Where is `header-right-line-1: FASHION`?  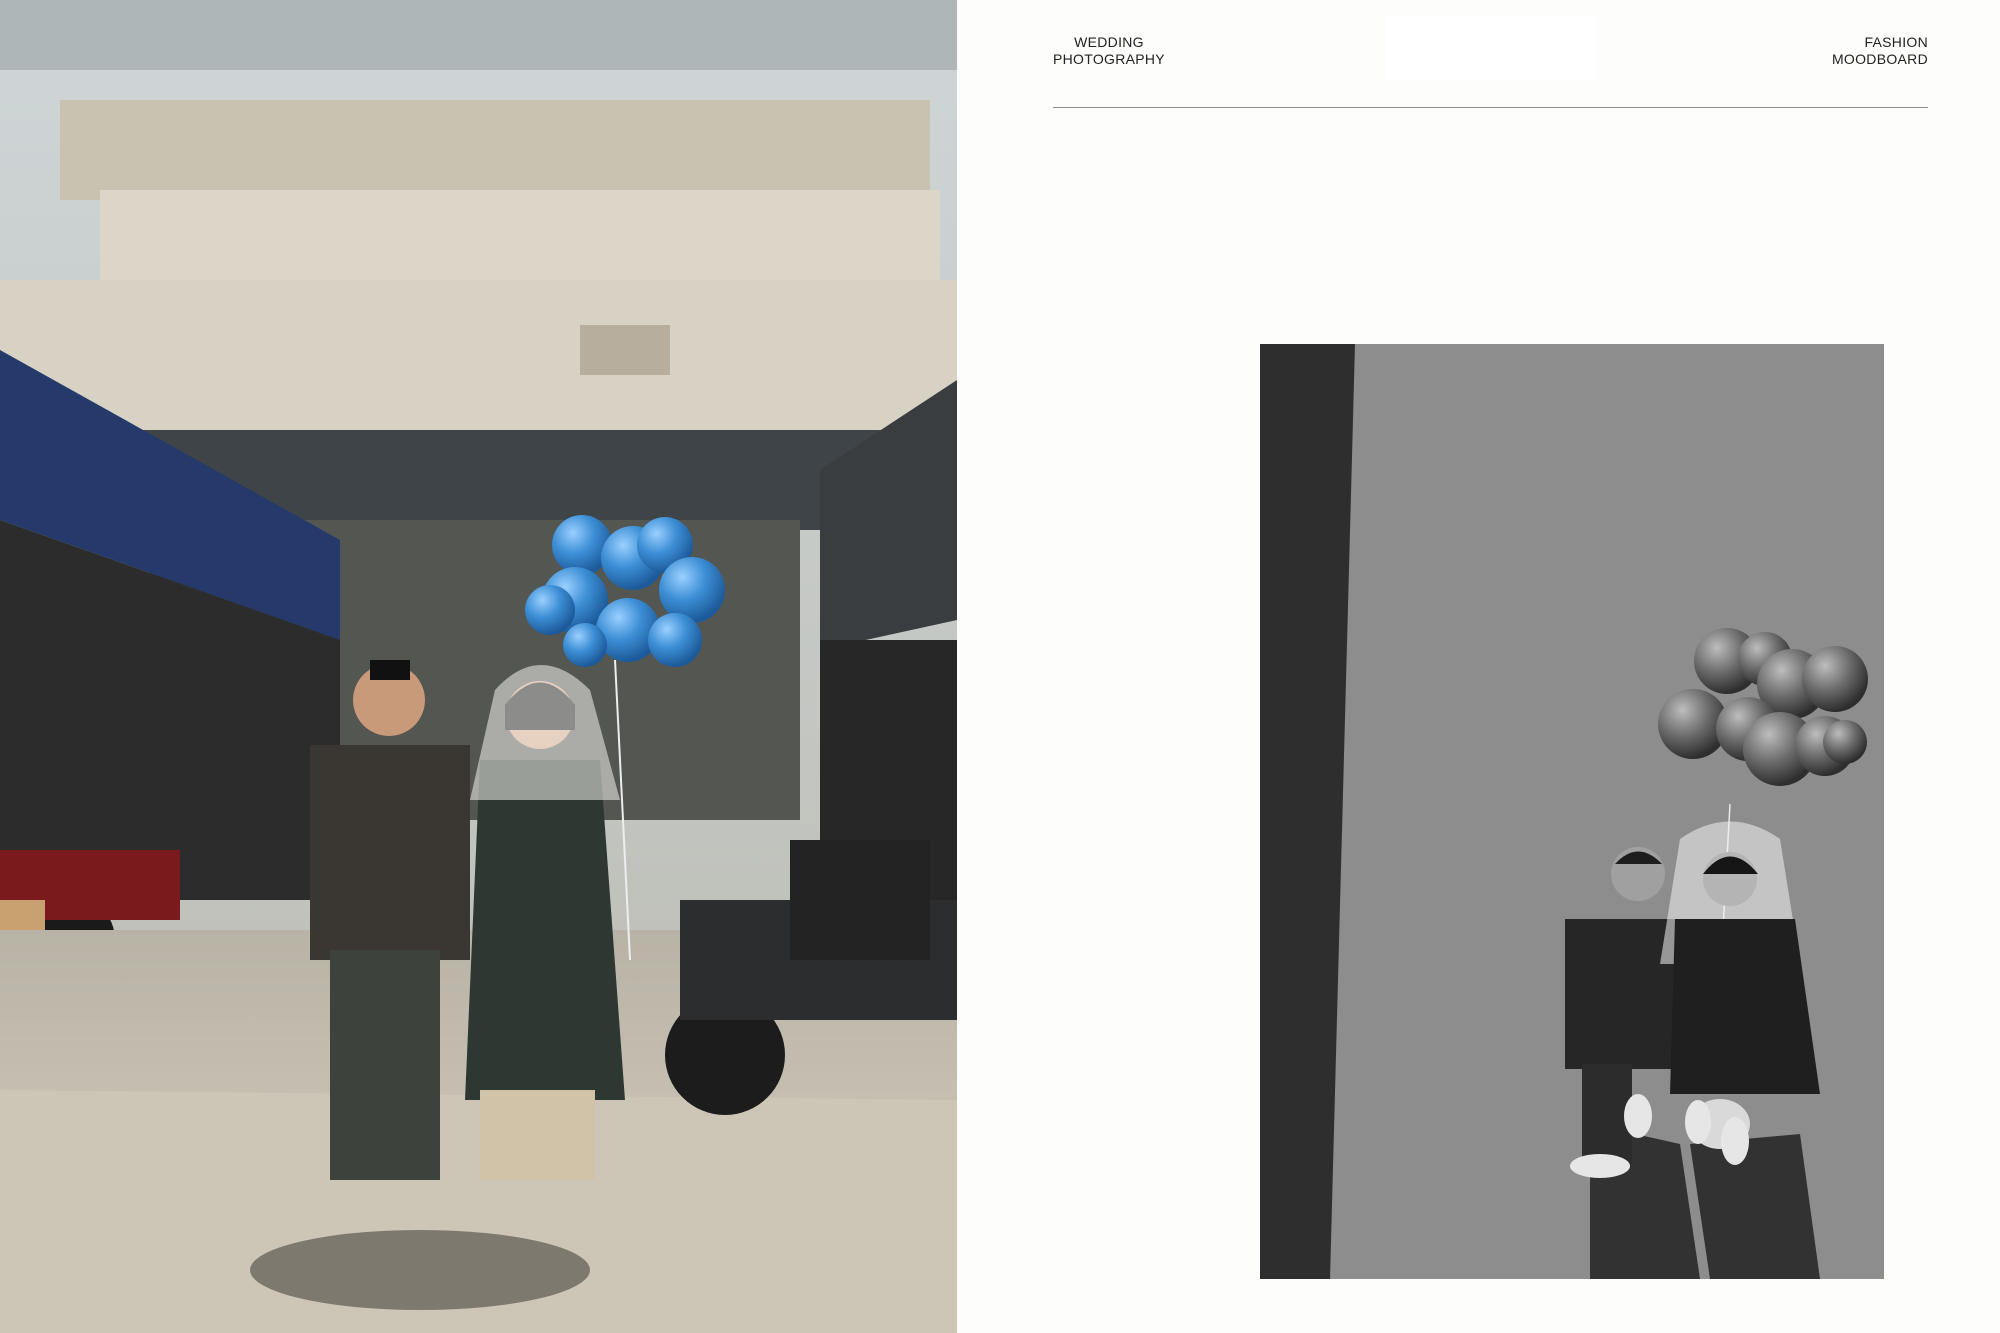
header-right-line-1: FASHION is located at coordinates (1896, 42).